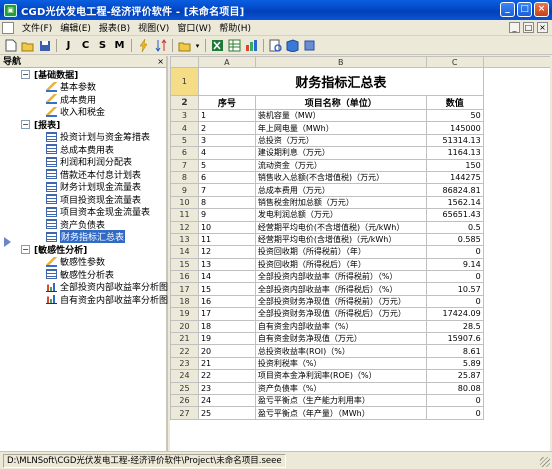  What do you see at coordinates (184, 62) in the screenshot?
I see `corner-cell` at bounding box center [184, 62].